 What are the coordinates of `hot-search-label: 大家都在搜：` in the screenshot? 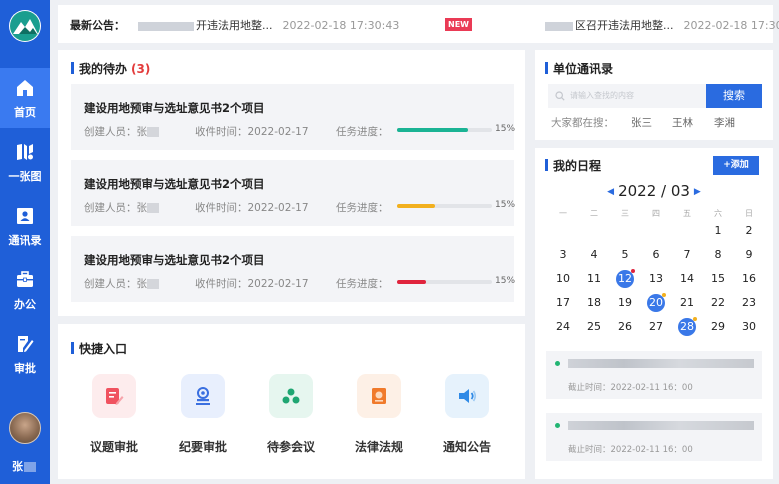 It's located at (582, 123).